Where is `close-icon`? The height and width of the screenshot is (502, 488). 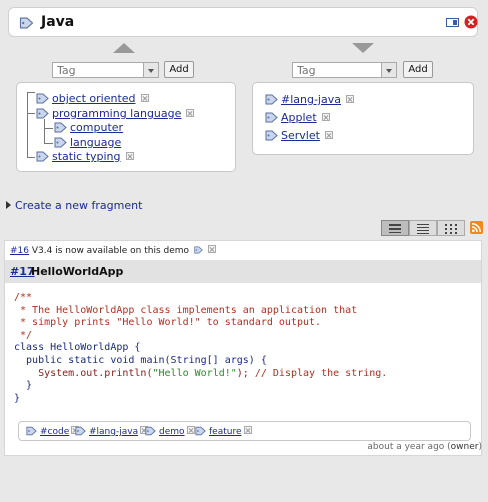
close-icon is located at coordinates (471, 22).